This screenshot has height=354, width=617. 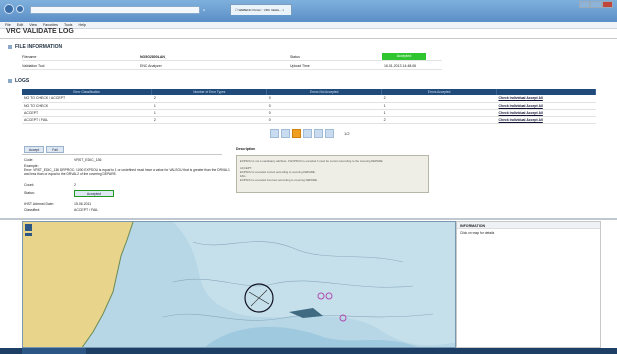 I want to click on address-bar, so click(x=115, y=10).